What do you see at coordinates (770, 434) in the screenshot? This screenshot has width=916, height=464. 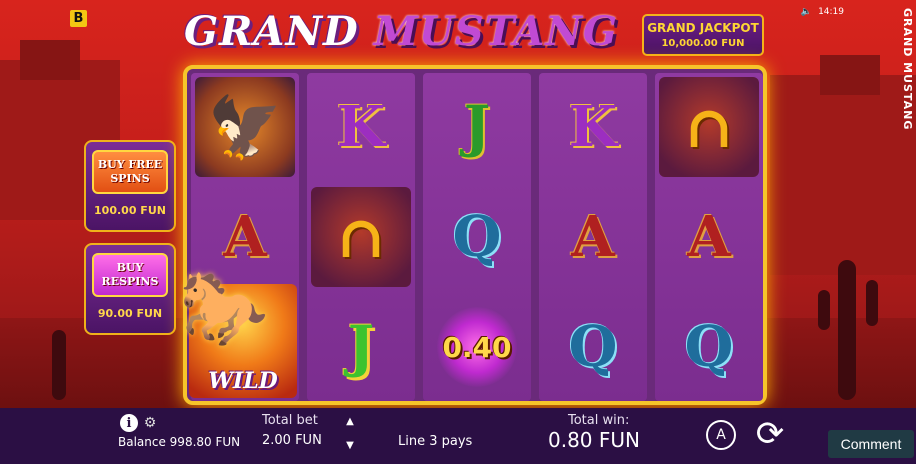 I see `spin-button: ⟳` at bounding box center [770, 434].